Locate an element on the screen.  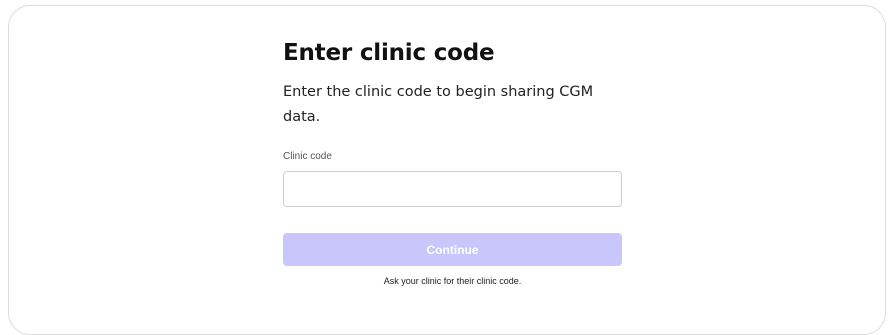
clinic-code-hint: Ask your clinic for their clinic code. is located at coordinates (452, 281).